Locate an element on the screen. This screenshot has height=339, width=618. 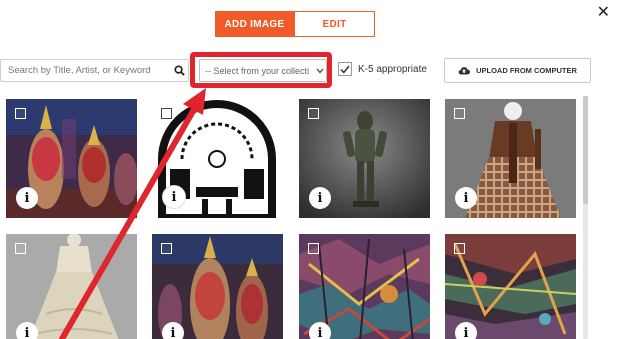
tab-edit: EDIT is located at coordinates (334, 24).